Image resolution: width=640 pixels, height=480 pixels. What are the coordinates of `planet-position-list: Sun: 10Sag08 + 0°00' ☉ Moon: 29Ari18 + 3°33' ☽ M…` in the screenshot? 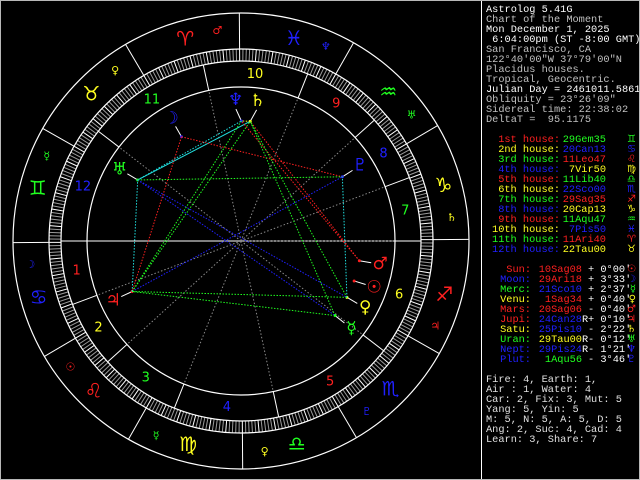 It's located at (560, 315).